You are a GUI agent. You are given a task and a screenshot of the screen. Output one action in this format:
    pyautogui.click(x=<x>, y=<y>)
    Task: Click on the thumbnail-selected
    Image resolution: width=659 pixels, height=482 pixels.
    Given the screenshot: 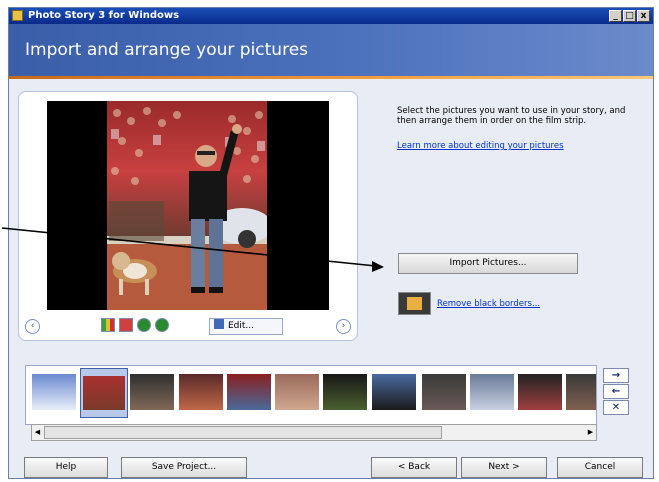 What is the action you would take?
    pyautogui.click(x=104, y=393)
    